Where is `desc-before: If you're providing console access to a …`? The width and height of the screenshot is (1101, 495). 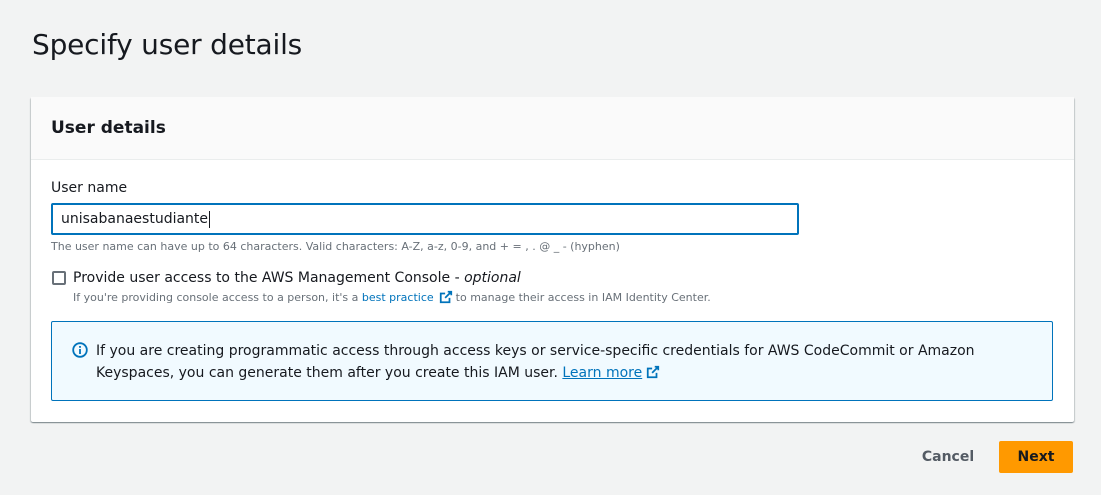
desc-before: If you're providing console access to a … is located at coordinates (216, 297).